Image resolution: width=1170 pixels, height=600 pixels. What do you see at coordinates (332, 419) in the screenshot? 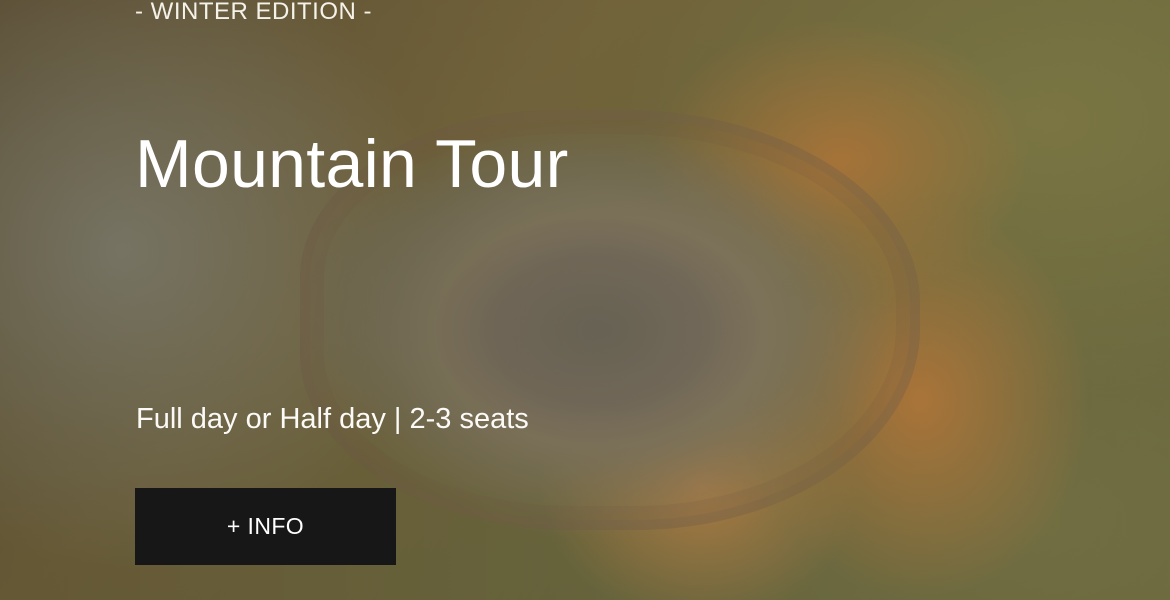
I see `tour-details: Full day or Half day | 2-3 seats` at bounding box center [332, 419].